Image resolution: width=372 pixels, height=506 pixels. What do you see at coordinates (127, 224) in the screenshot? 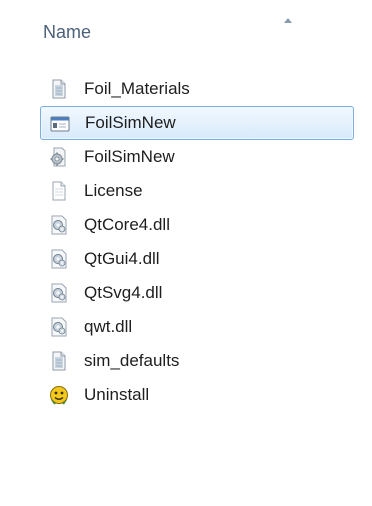
I see `file-name: QtCore4.dll` at bounding box center [127, 224].